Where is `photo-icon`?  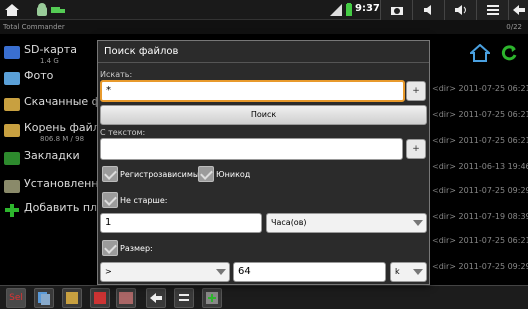 photo-icon is located at coordinates (12, 78).